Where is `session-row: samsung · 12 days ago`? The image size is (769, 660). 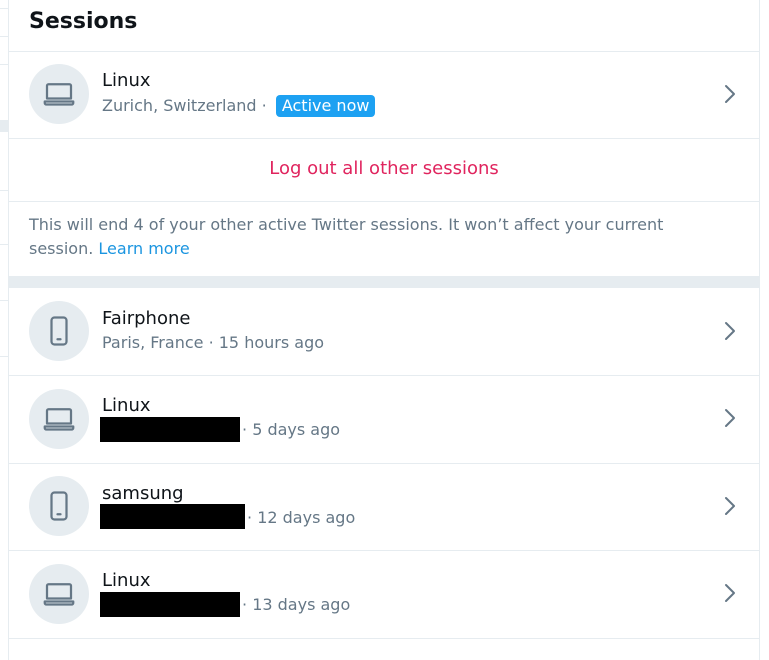 session-row: samsung · 12 days ago is located at coordinates (384, 507).